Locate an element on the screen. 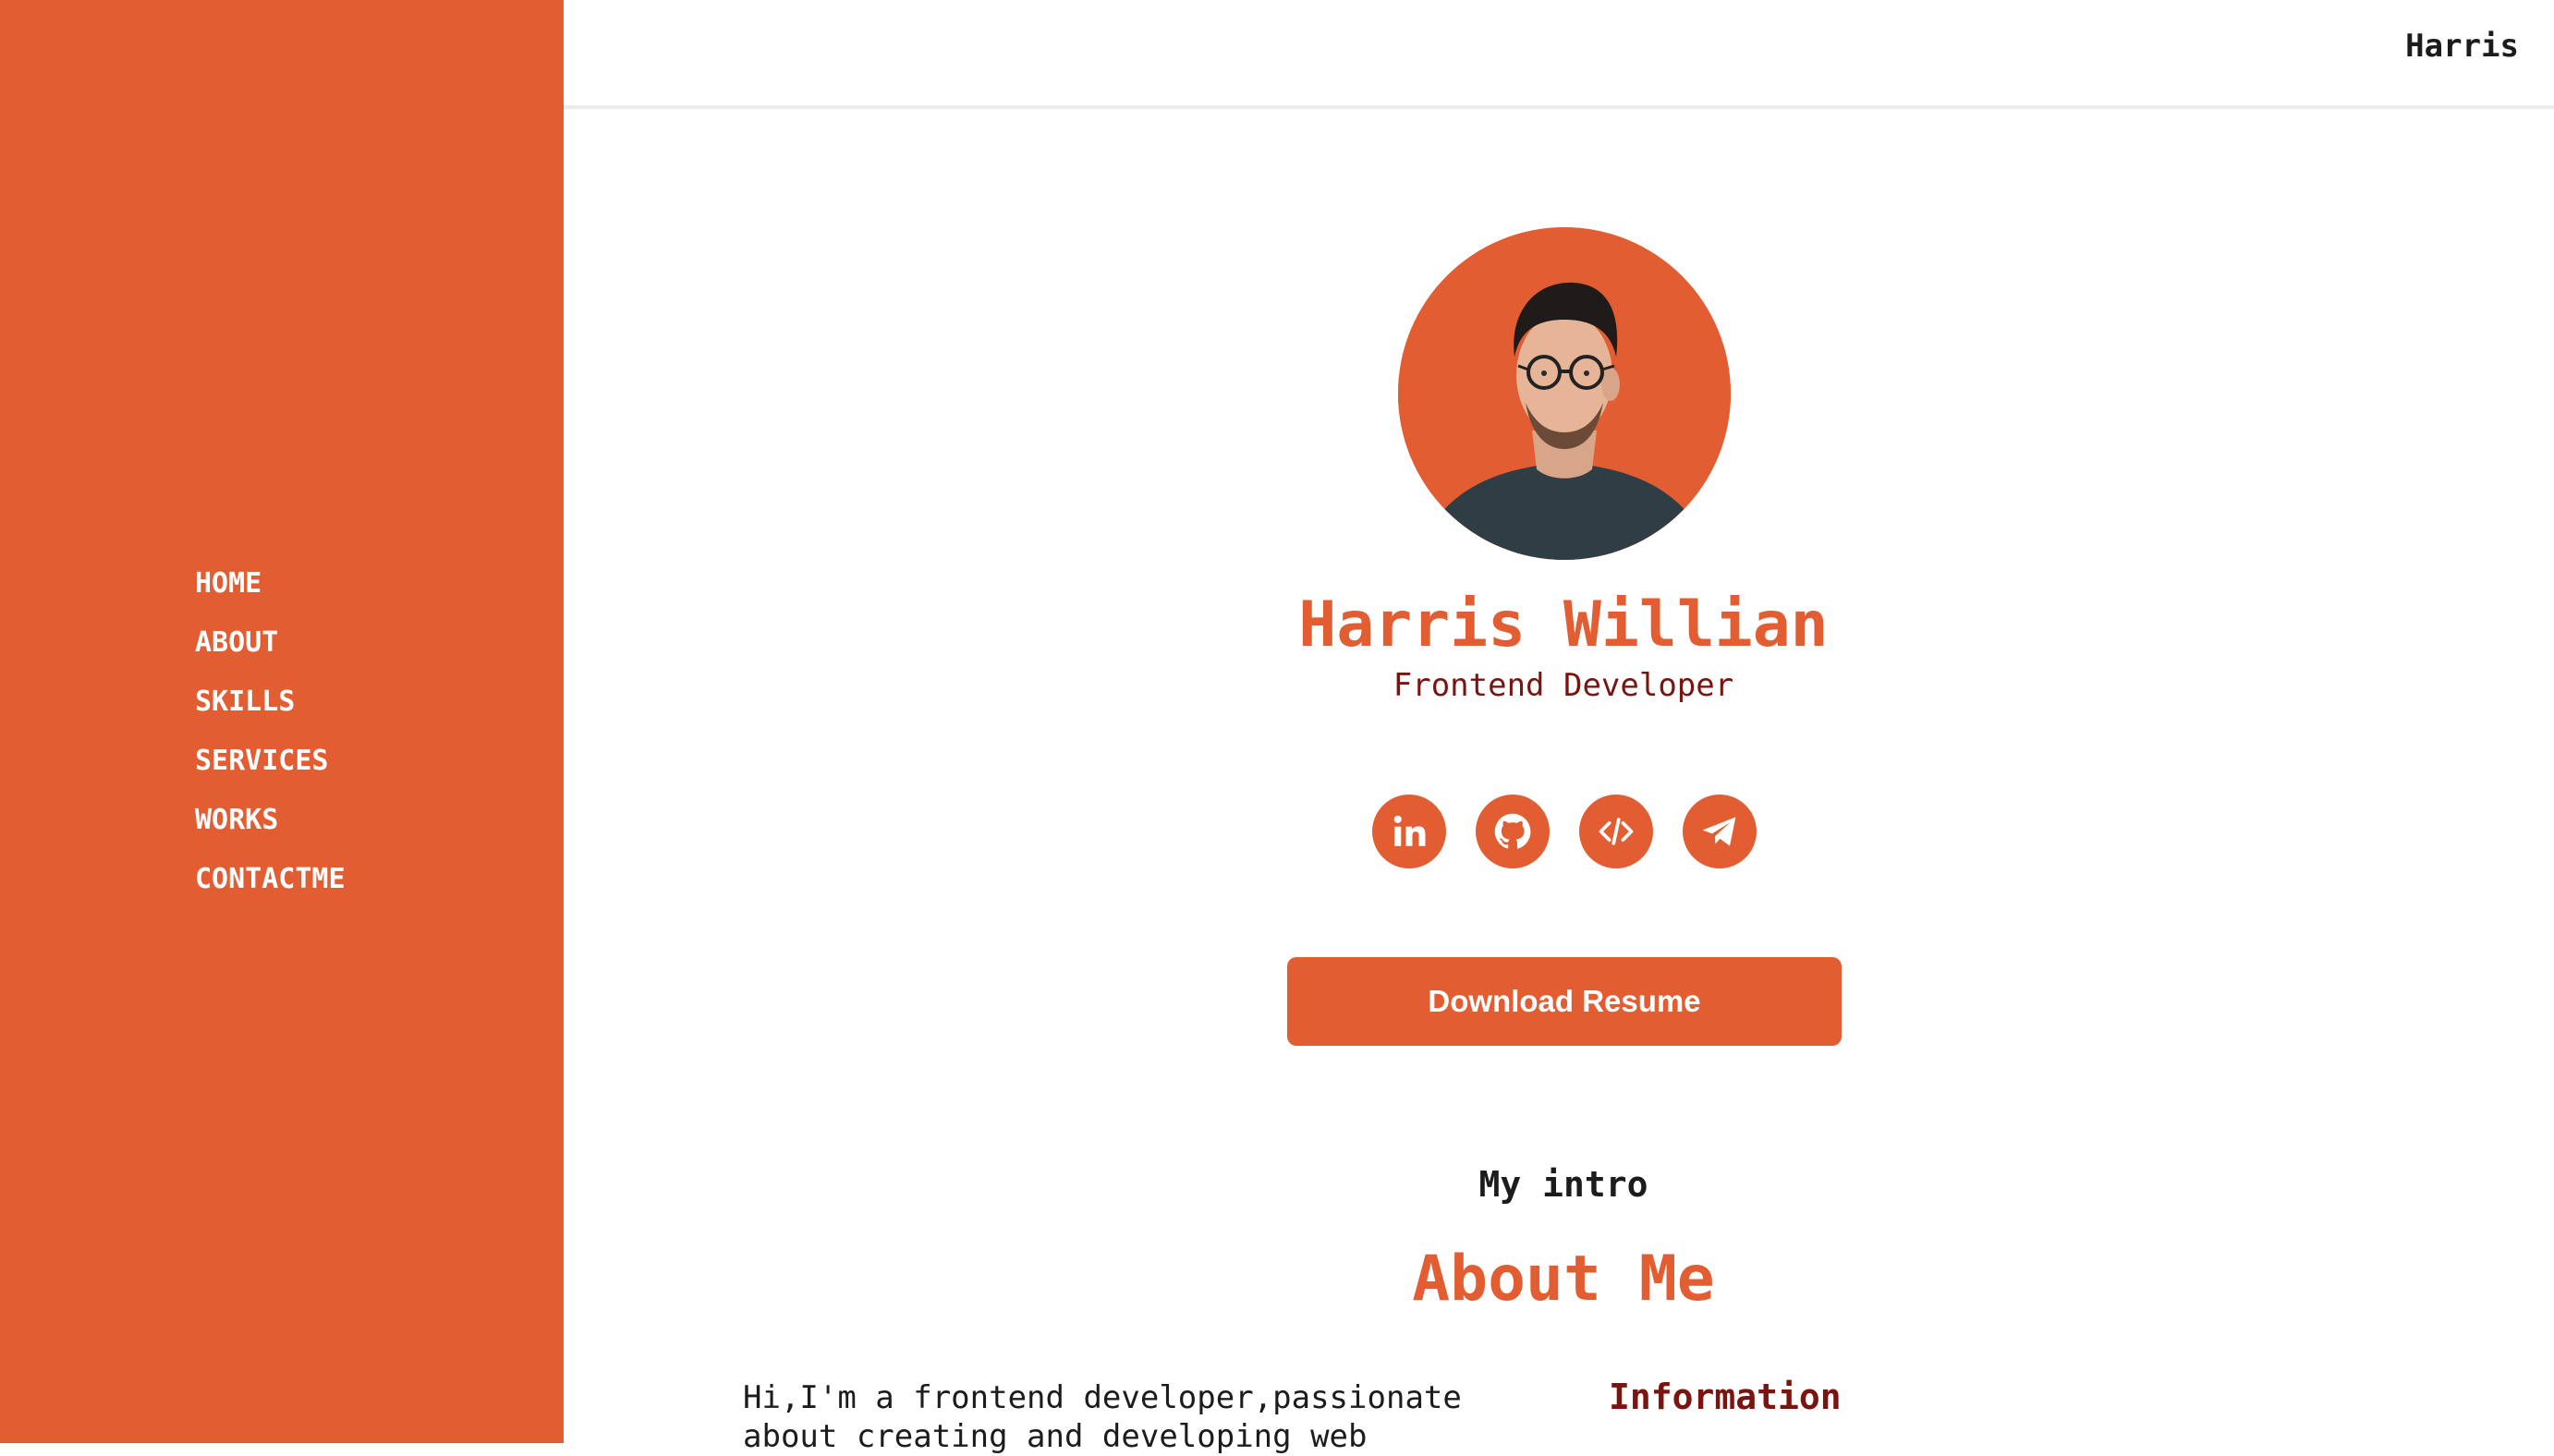 Image resolution: width=2554 pixels, height=1456 pixels. github-icon is located at coordinates (1513, 831).